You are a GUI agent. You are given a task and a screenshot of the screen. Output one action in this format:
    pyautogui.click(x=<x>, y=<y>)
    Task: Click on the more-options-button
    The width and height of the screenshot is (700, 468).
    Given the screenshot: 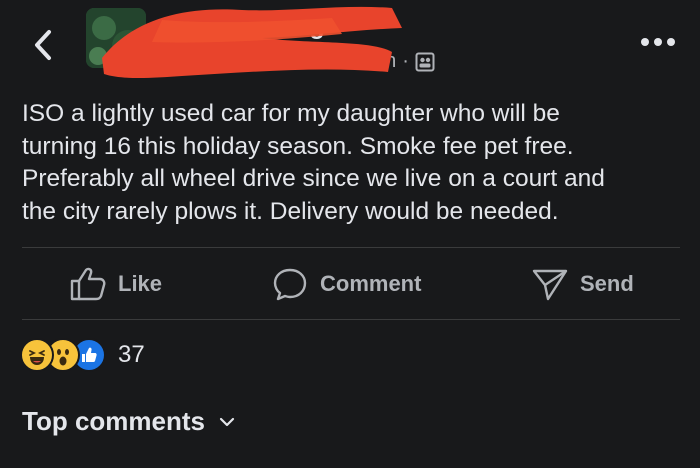 What is the action you would take?
    pyautogui.click(x=658, y=42)
    